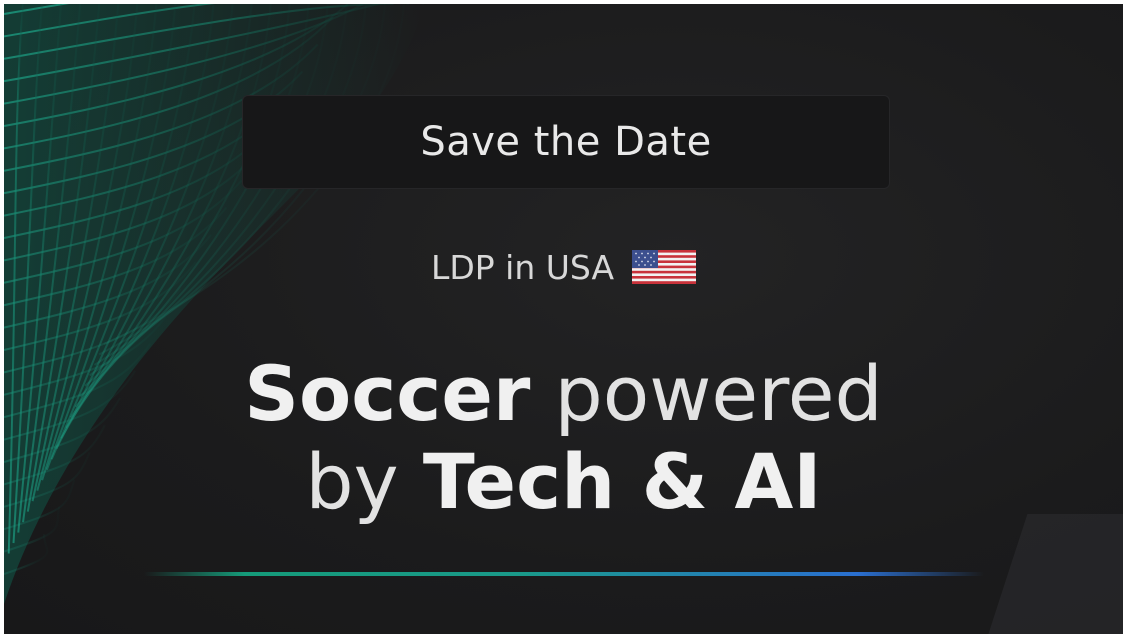 This screenshot has width=1127, height=638. What do you see at coordinates (364, 481) in the screenshot?
I see `headline-by: by` at bounding box center [364, 481].